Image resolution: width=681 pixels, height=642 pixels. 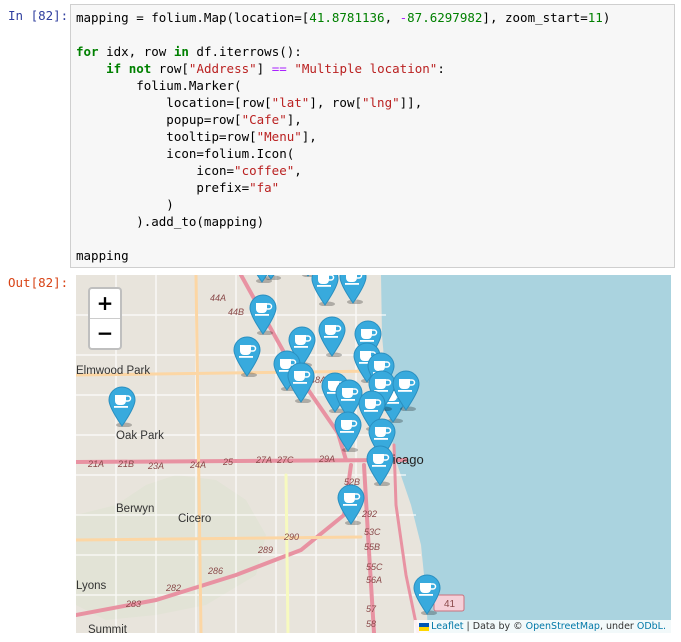 What do you see at coordinates (38, 282) in the screenshot?
I see `output-prompt: Out[82]:` at bounding box center [38, 282].